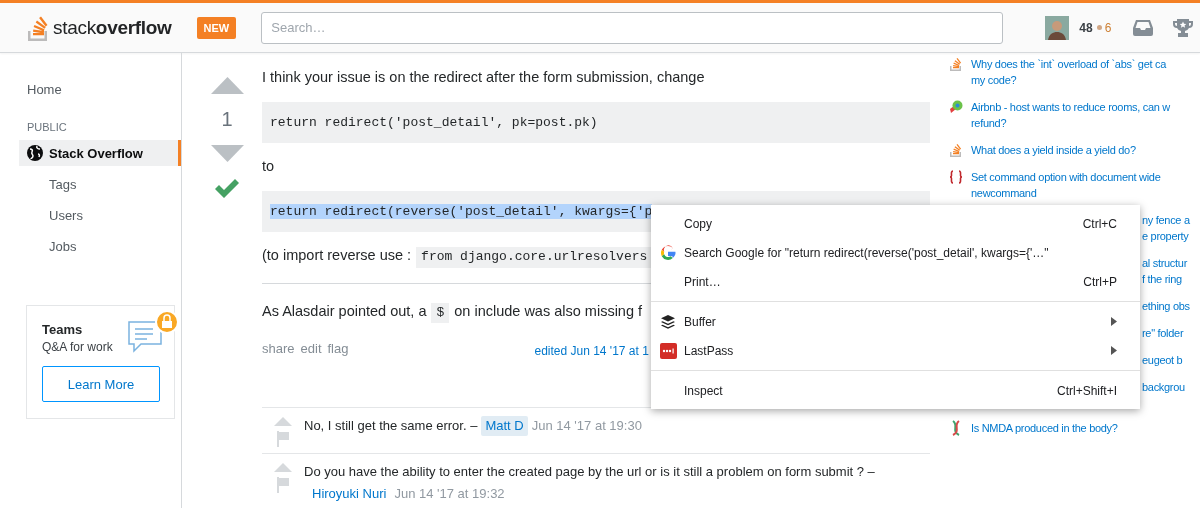  Describe the element at coordinates (35, 153) in the screenshot. I see `globe-icon` at that location.